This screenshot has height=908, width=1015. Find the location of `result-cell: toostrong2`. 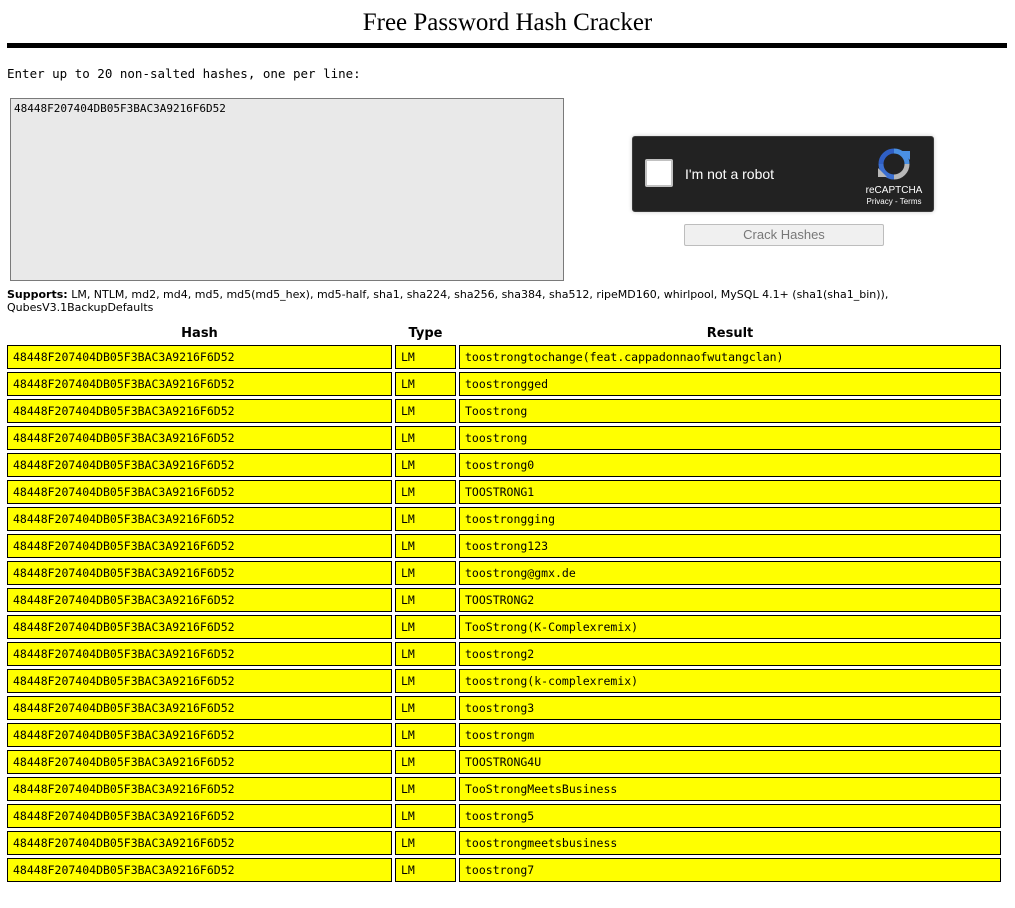

result-cell: toostrong2 is located at coordinates (730, 654).